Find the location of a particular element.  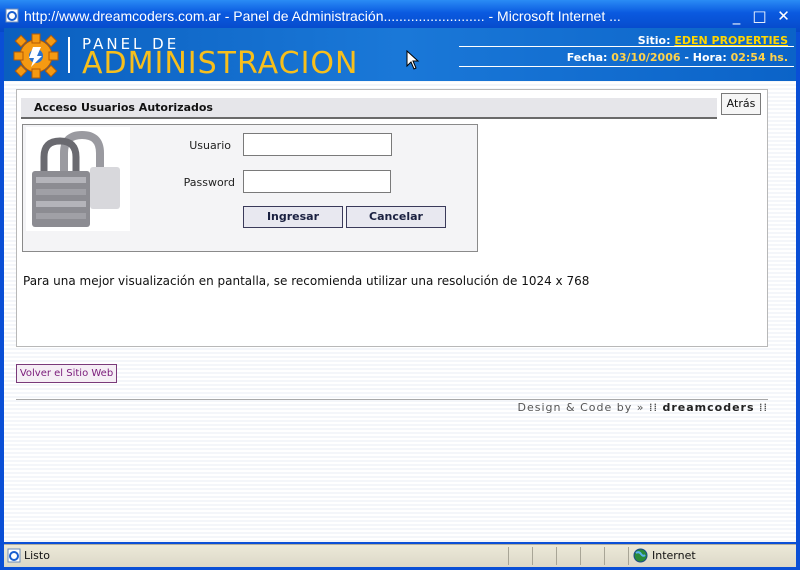

credit-text: Design & Code by » is located at coordinates (581, 407).